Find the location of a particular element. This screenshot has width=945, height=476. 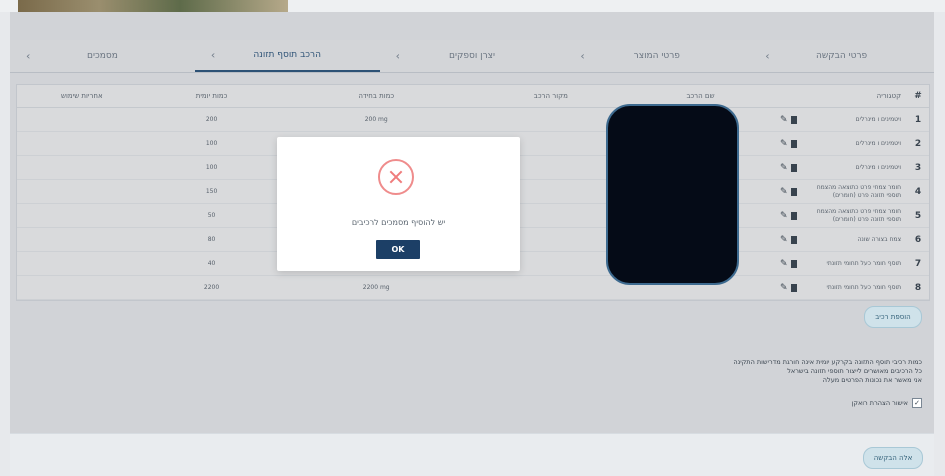

header-banner is located at coordinates (472, 6).